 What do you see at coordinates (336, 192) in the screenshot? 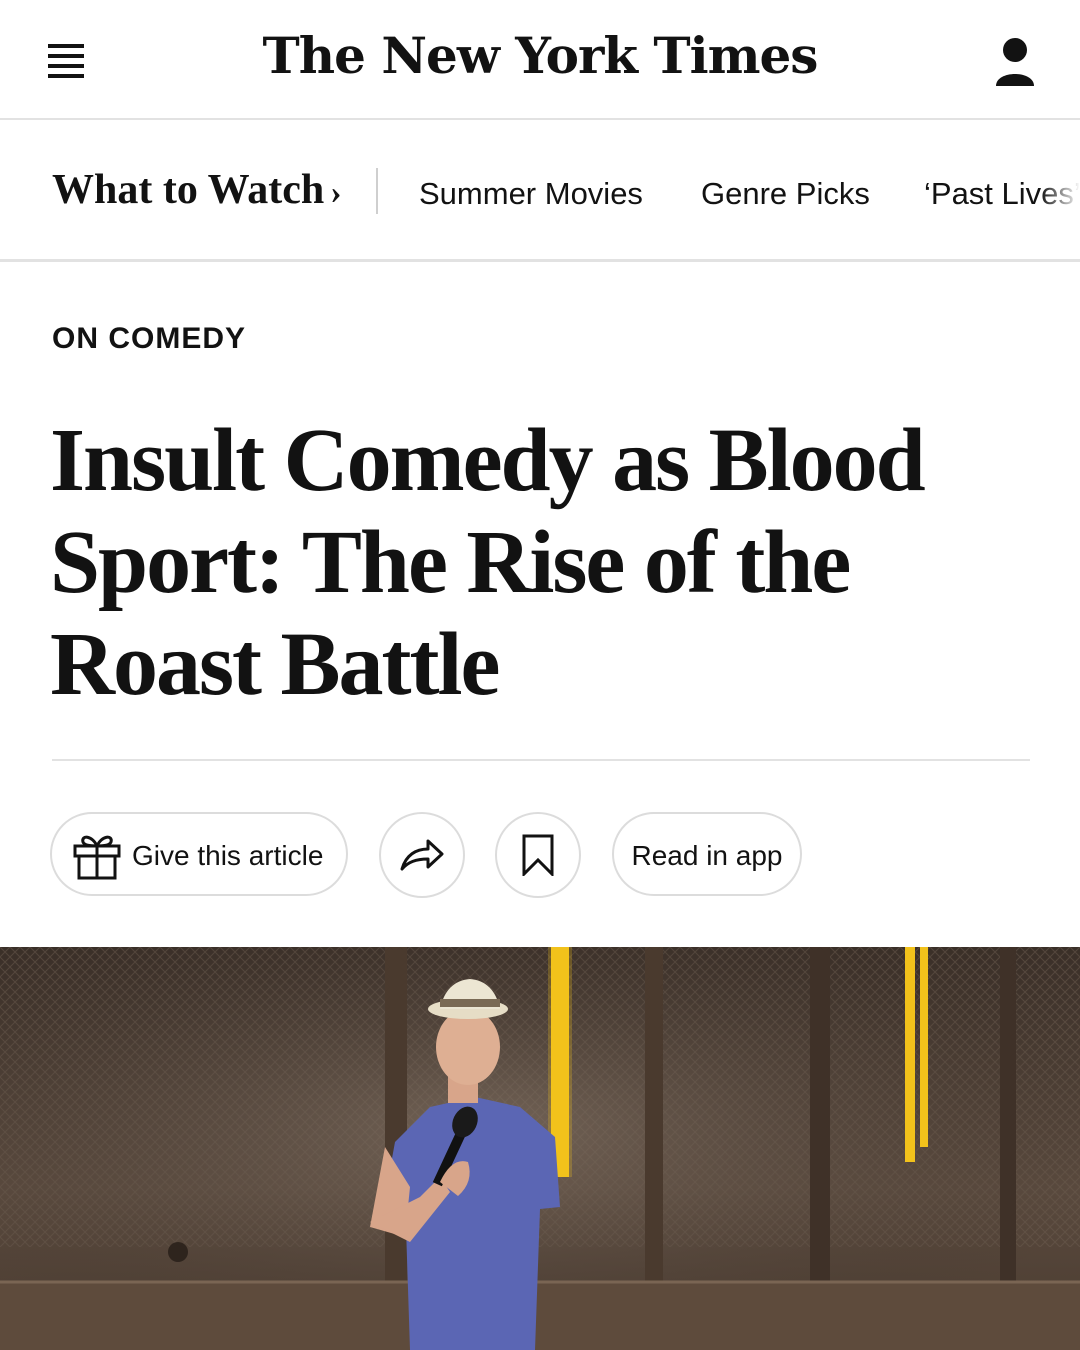
I see `chevron-right-icon: ›` at bounding box center [336, 192].